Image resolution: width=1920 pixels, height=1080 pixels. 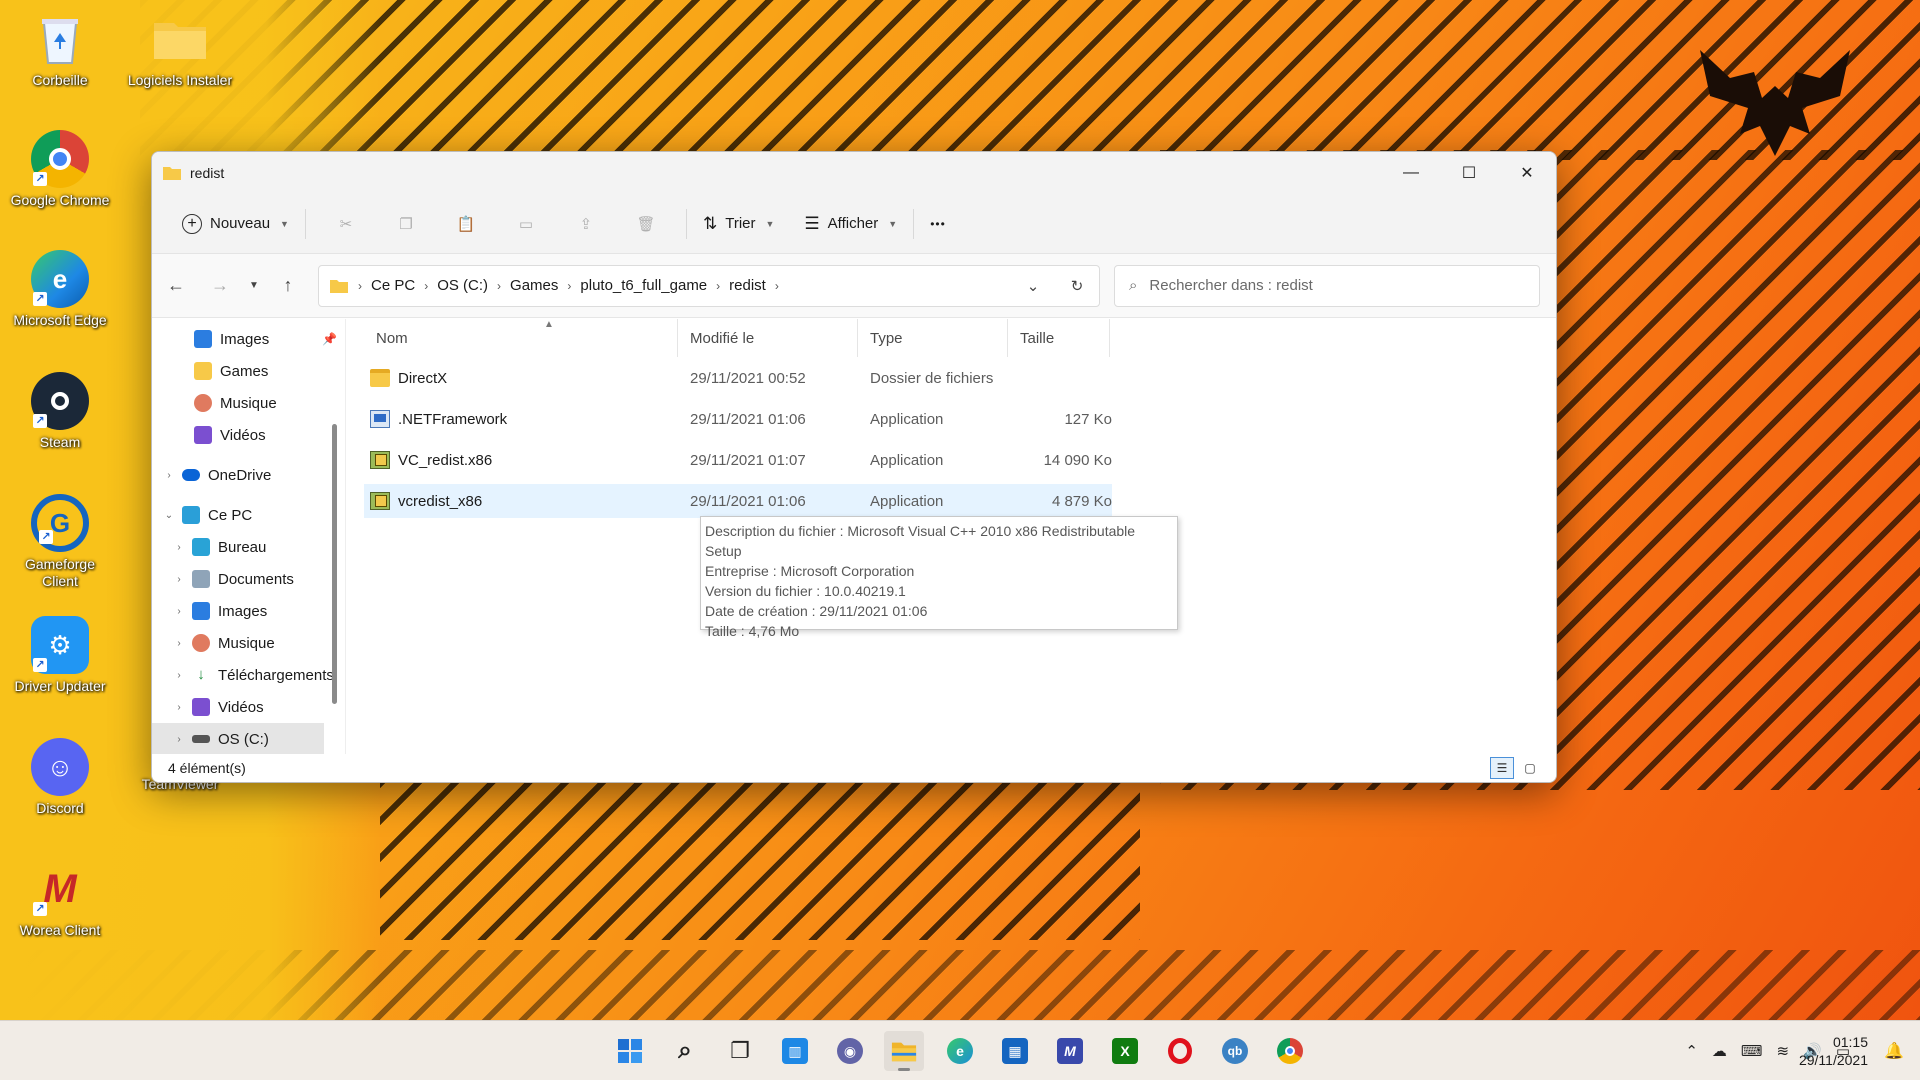 What do you see at coordinates (329, 339) in the screenshot?
I see `pin-icon: 📌` at bounding box center [329, 339].